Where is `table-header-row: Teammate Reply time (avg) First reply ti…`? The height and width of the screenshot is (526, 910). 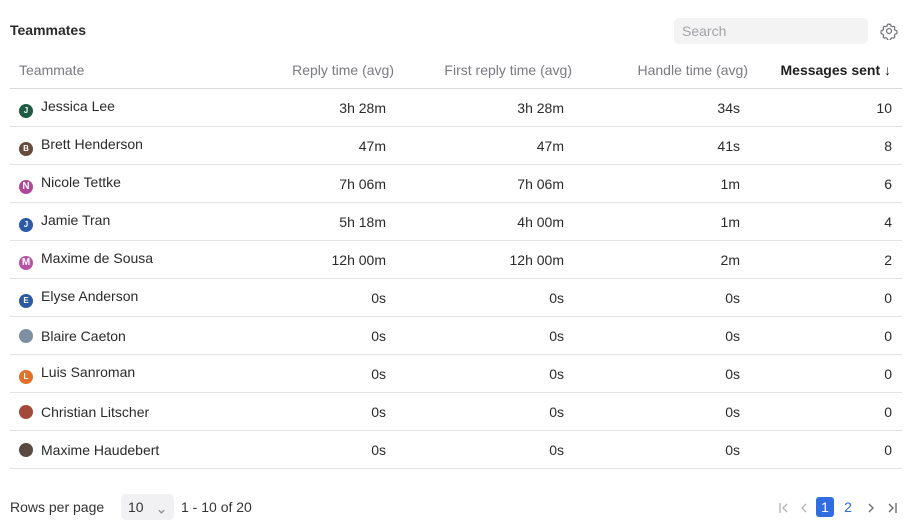 table-header-row: Teammate Reply time (avg) First reply ti… is located at coordinates (456, 70).